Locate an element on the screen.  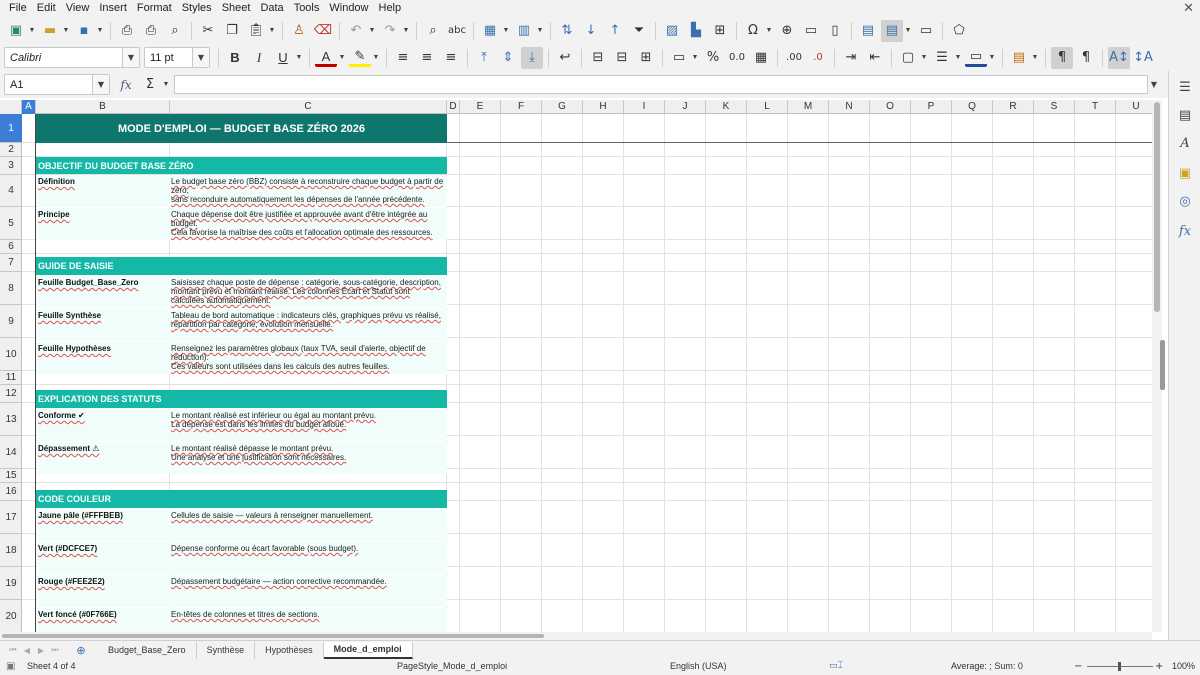
zoom-level: 100% is located at coordinates (1183, 666).